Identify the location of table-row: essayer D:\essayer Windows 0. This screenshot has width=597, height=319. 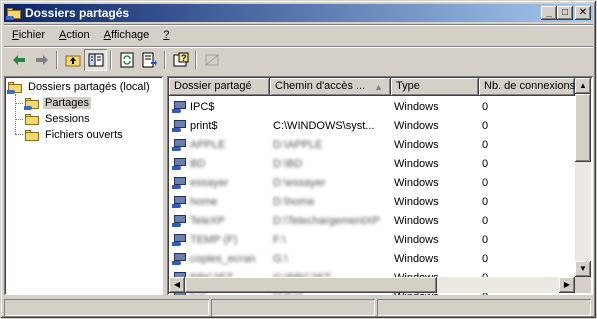
(372, 182).